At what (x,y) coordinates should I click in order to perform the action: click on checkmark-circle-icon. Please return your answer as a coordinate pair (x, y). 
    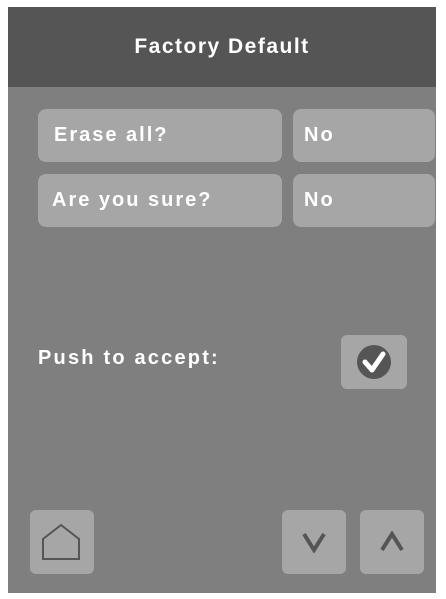
    Looking at the image, I should click on (374, 362).